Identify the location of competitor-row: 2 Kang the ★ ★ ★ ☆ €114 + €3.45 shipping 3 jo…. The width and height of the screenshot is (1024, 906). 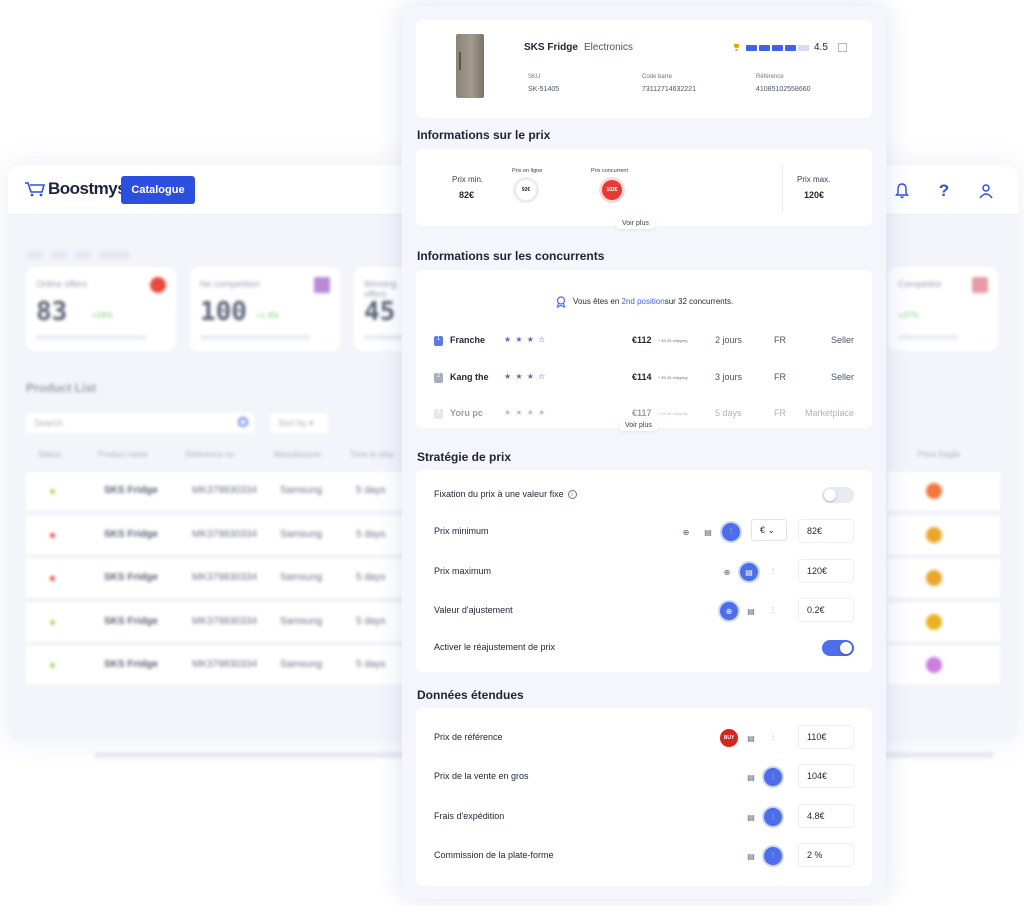
(644, 380).